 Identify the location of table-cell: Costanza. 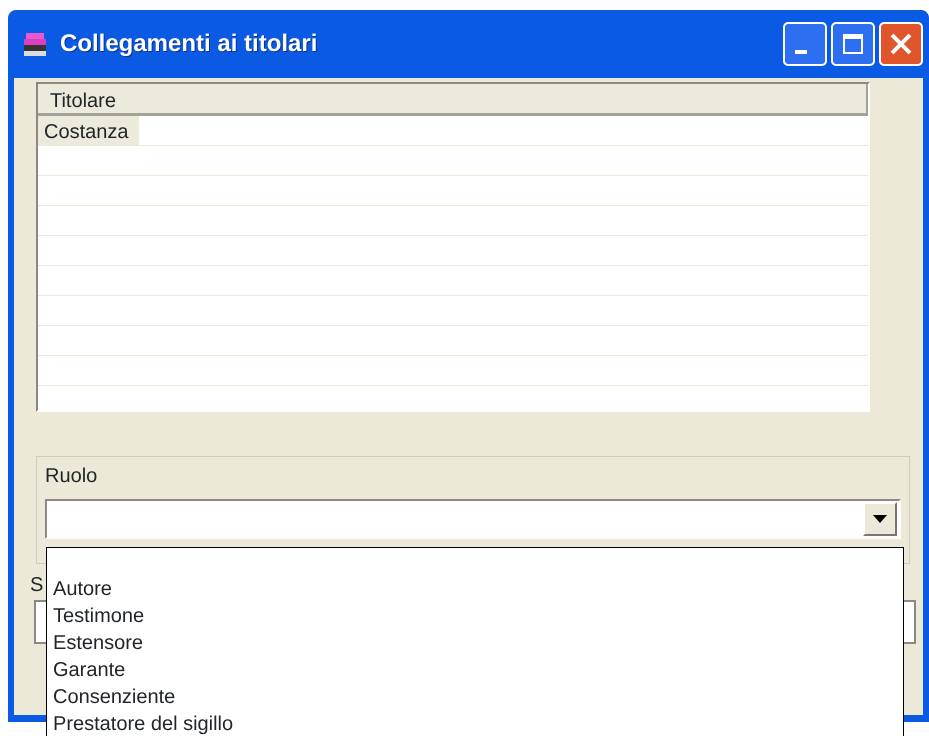
(88, 130).